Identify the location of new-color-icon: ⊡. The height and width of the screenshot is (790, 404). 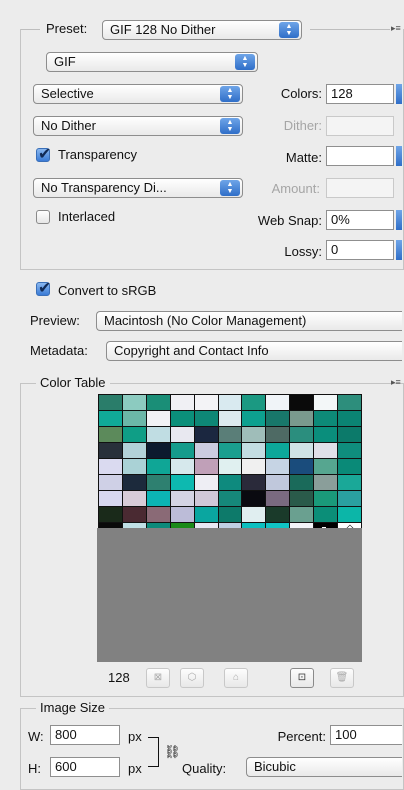
(302, 678).